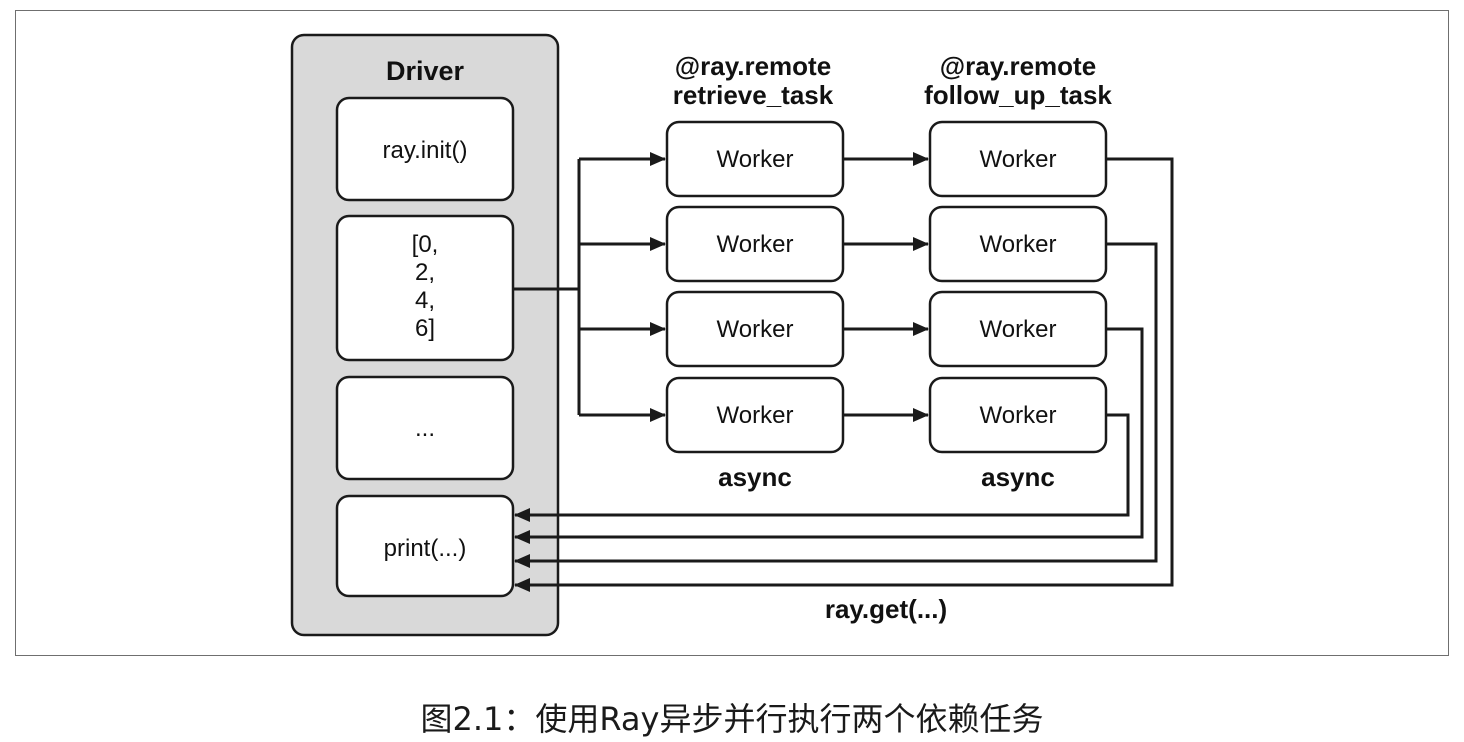 The image size is (1464, 742). I want to click on stage-link-arrows, so click(886, 287).